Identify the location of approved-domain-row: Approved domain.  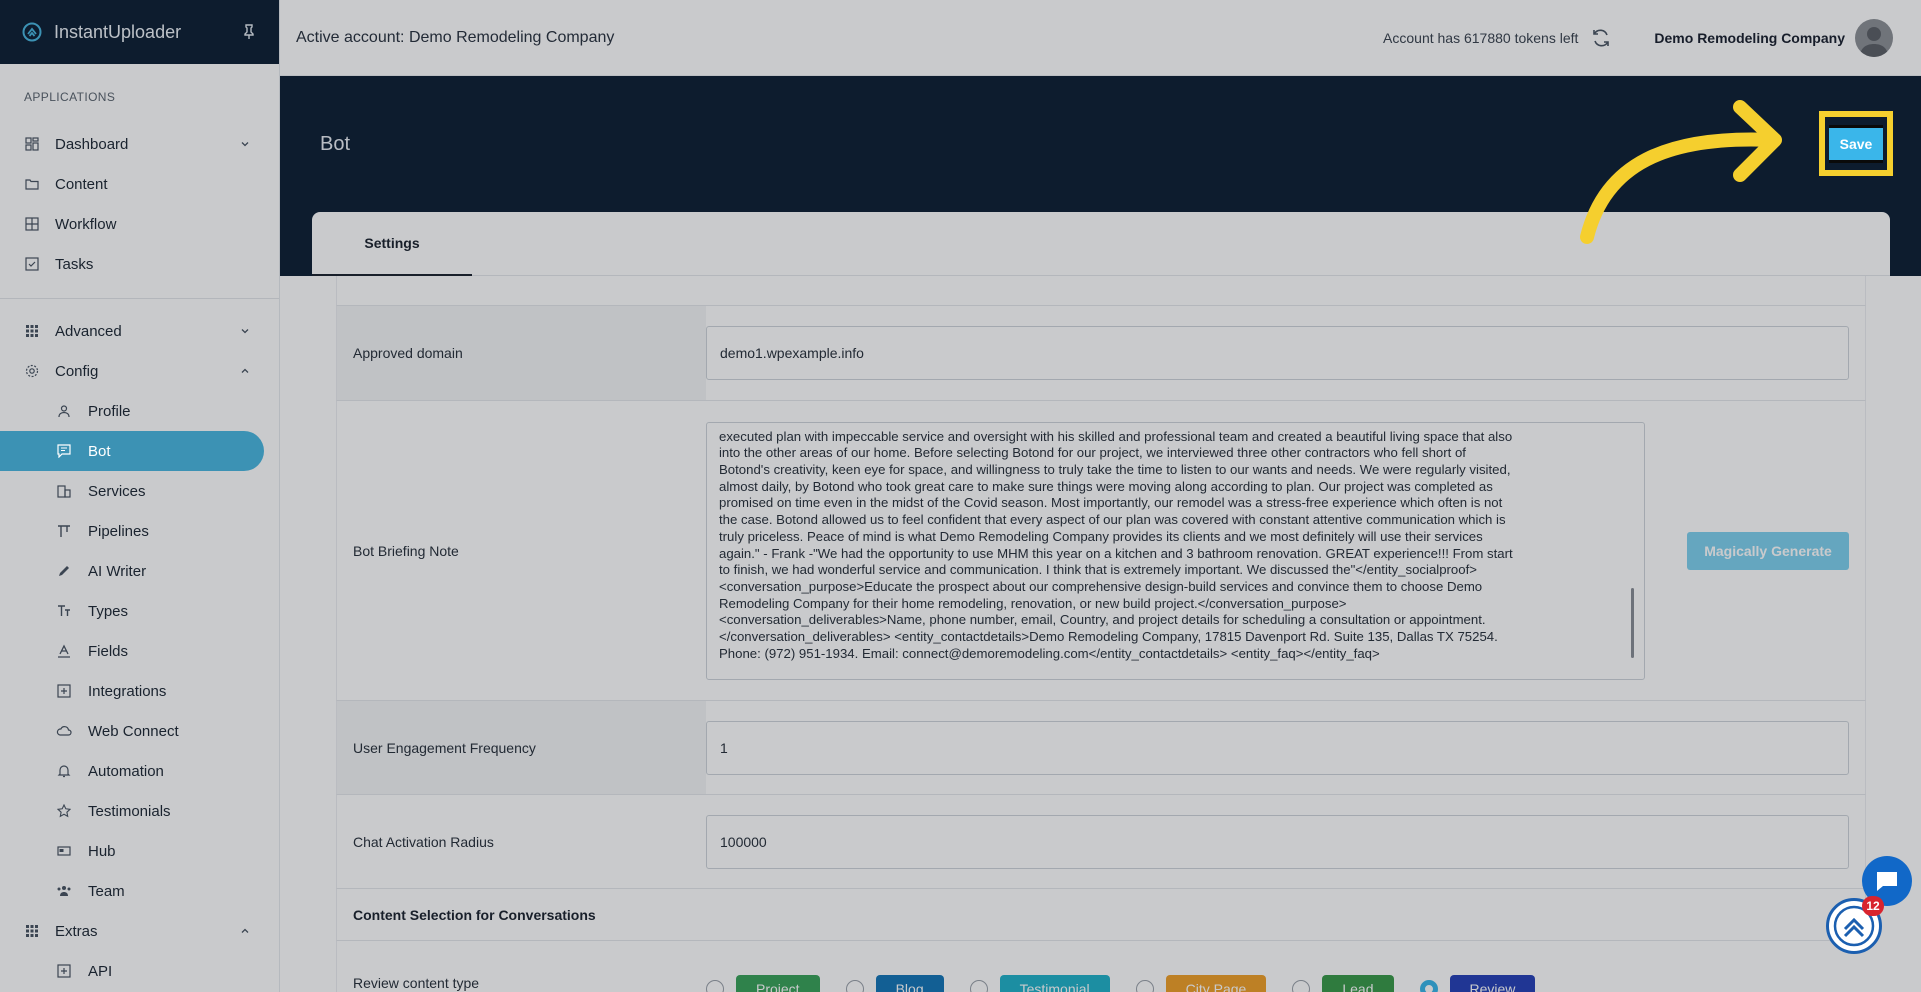
(1101, 353).